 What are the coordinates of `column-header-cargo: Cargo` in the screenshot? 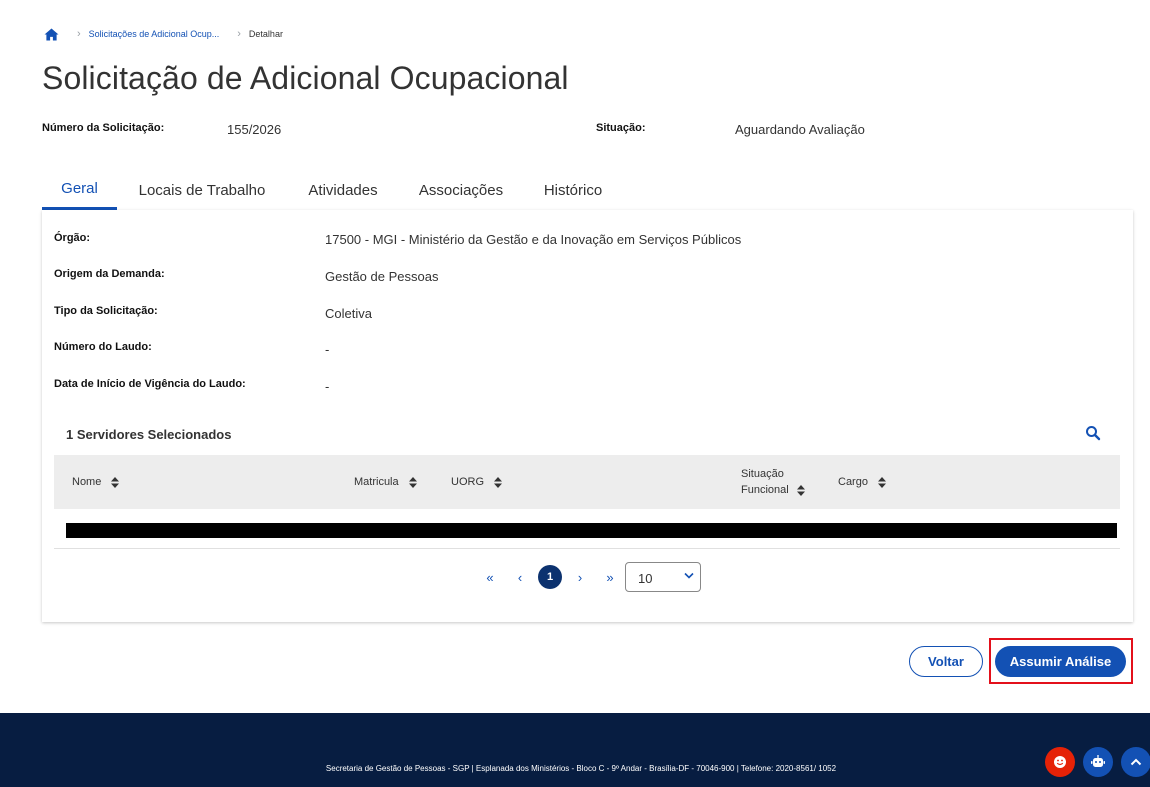 It's located at (862, 482).